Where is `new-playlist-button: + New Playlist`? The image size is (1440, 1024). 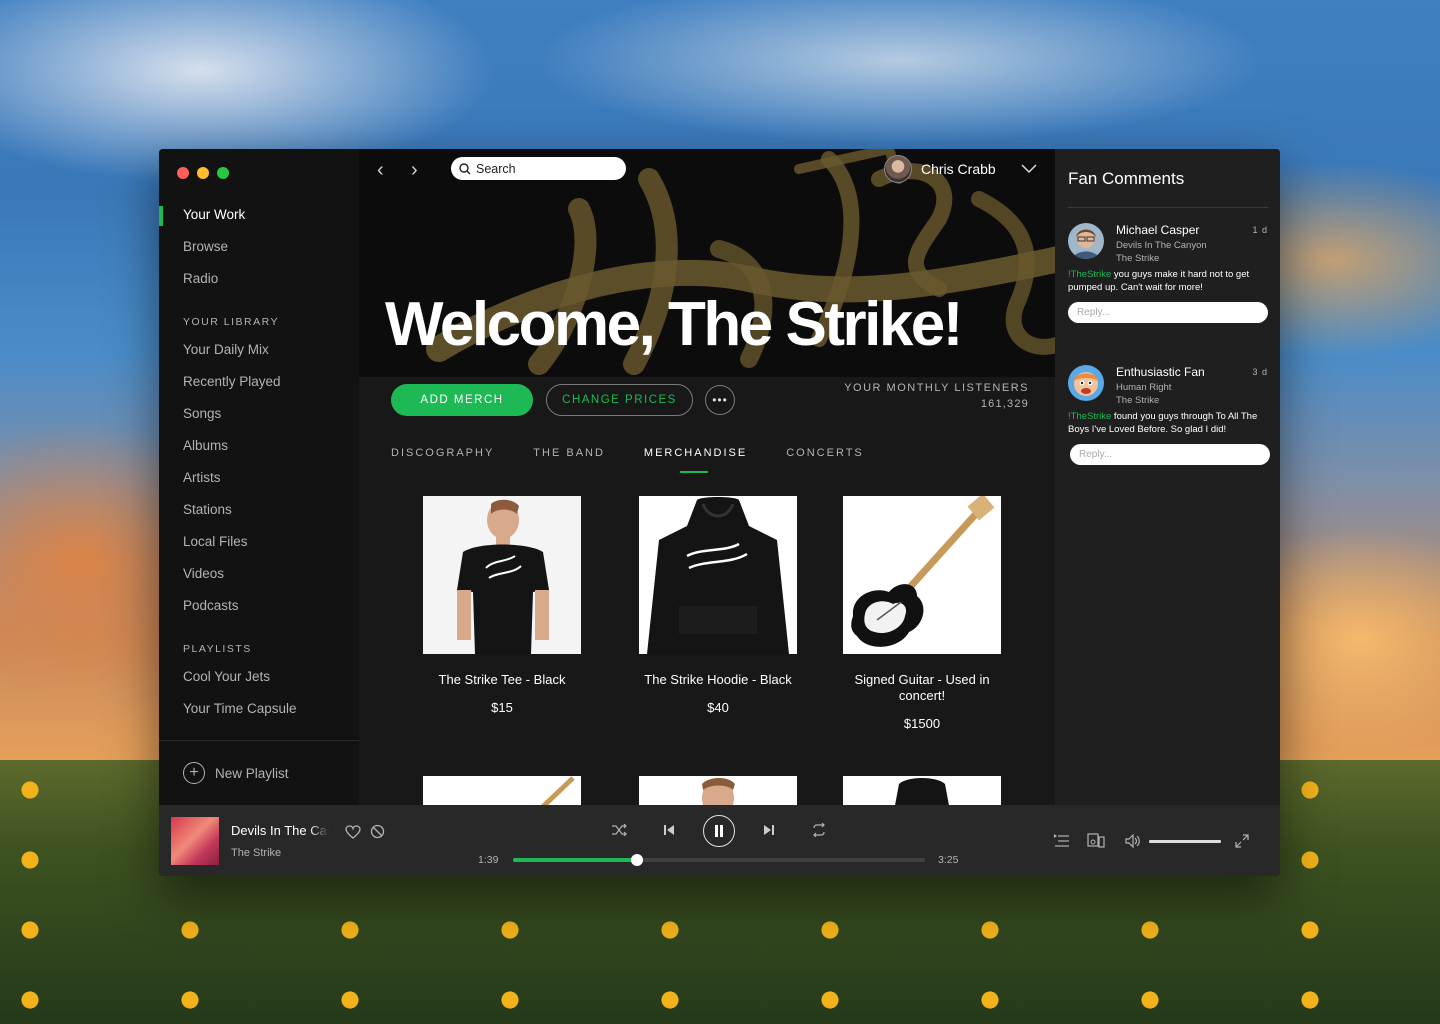 new-playlist-button: + New Playlist is located at coordinates (236, 773).